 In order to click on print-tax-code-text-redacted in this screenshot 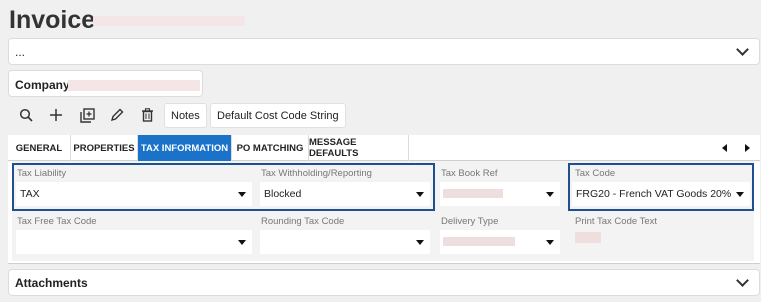, I will do `click(588, 237)`.